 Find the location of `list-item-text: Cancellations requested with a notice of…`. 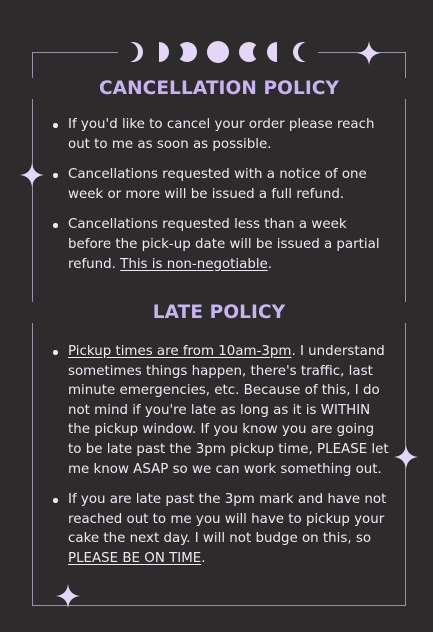

list-item-text: Cancellations requested with a notice of… is located at coordinates (217, 184).